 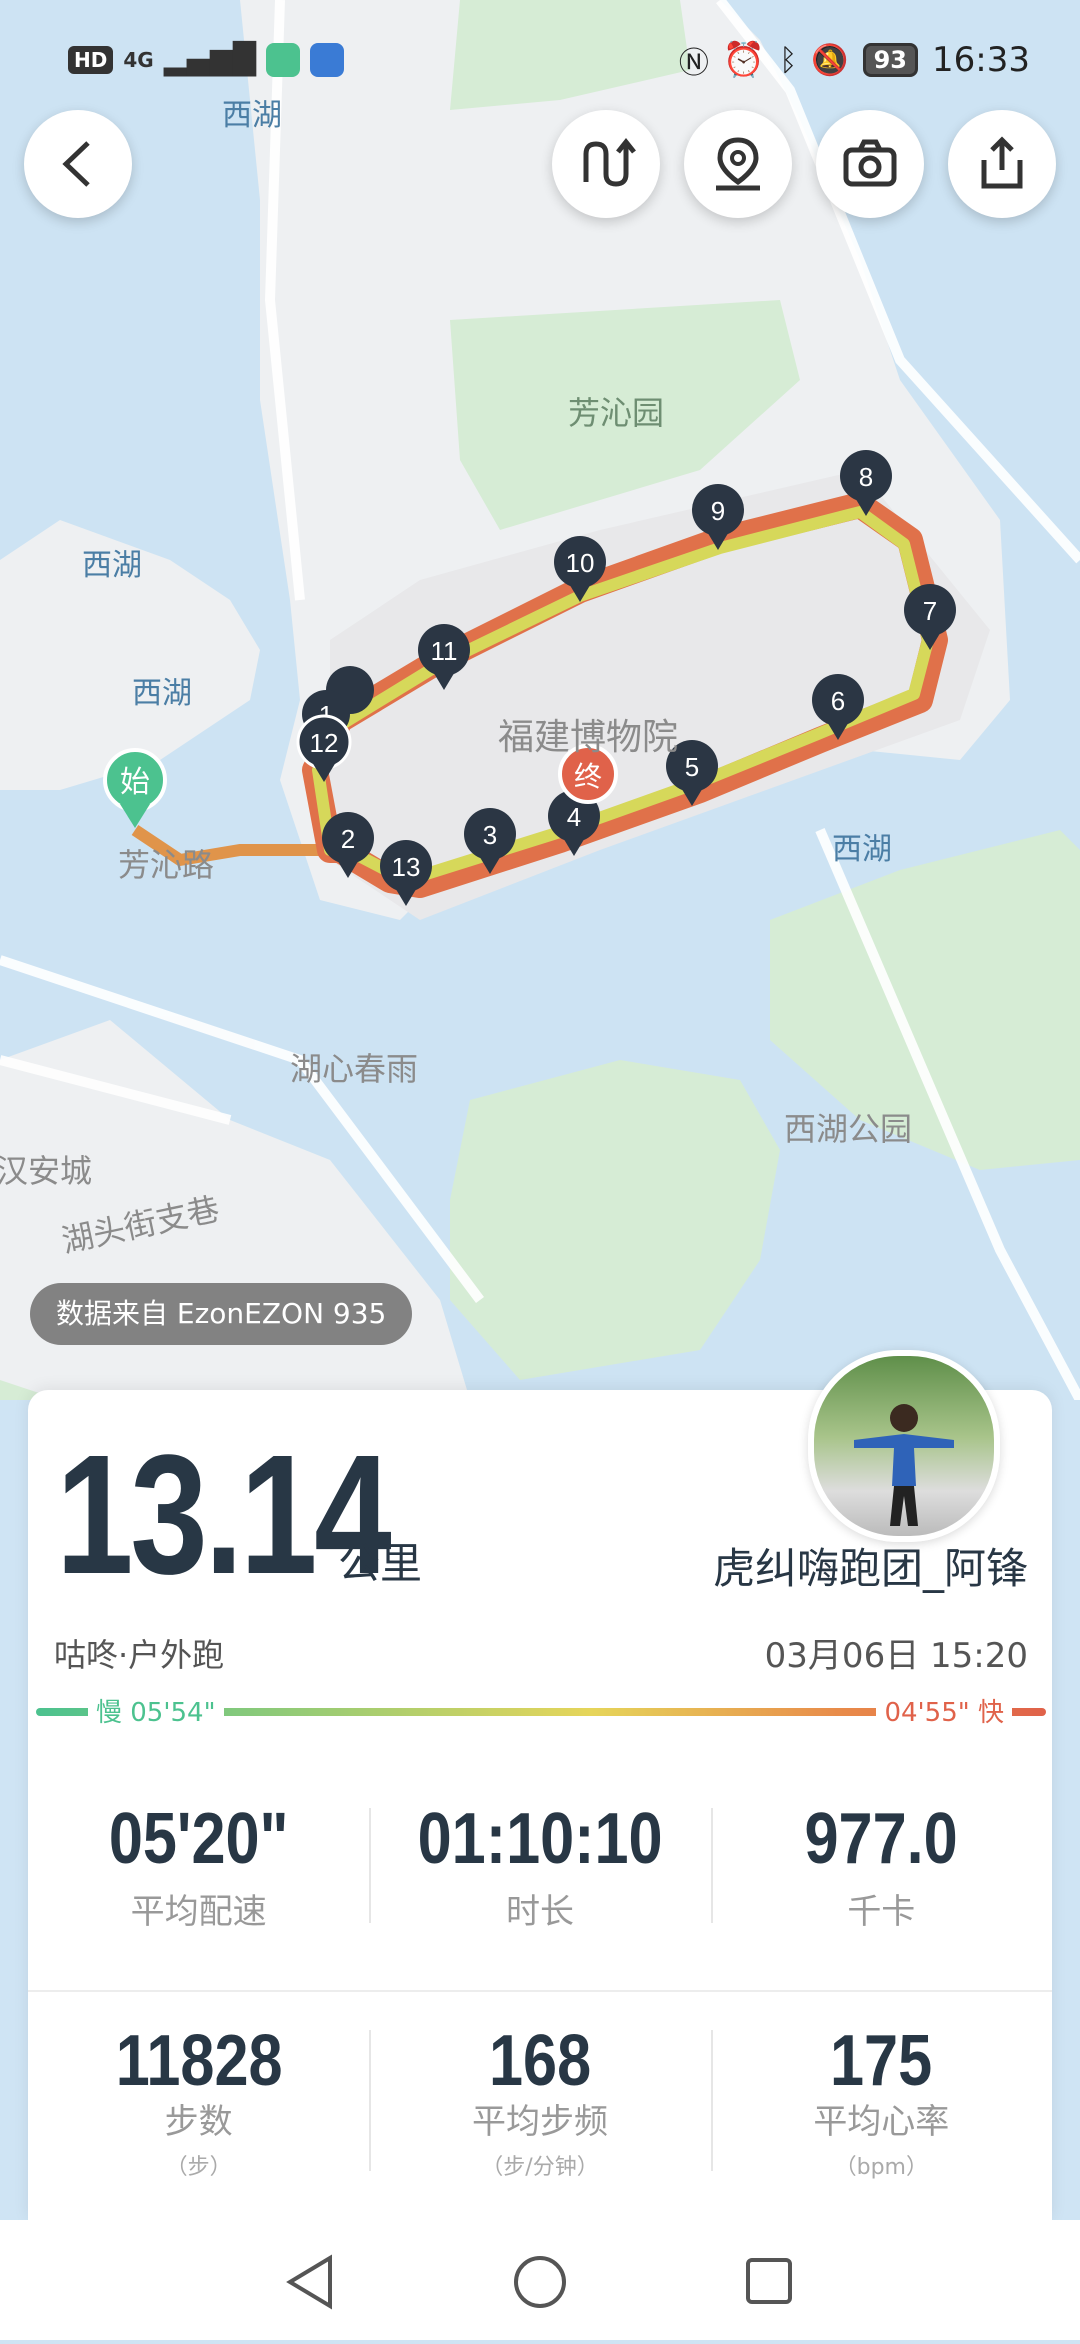 What do you see at coordinates (904, 1446) in the screenshot?
I see `avatar` at bounding box center [904, 1446].